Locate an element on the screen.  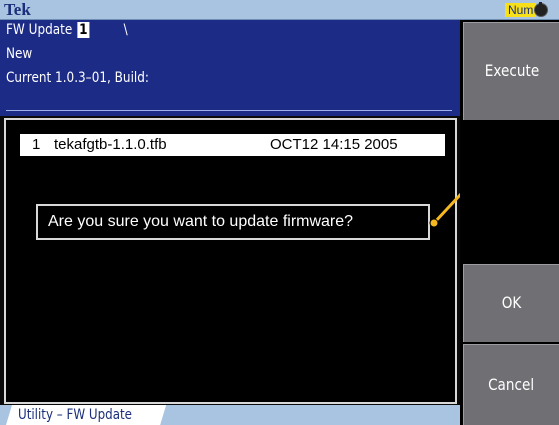
num-badge: Num is located at coordinates (521, 10).